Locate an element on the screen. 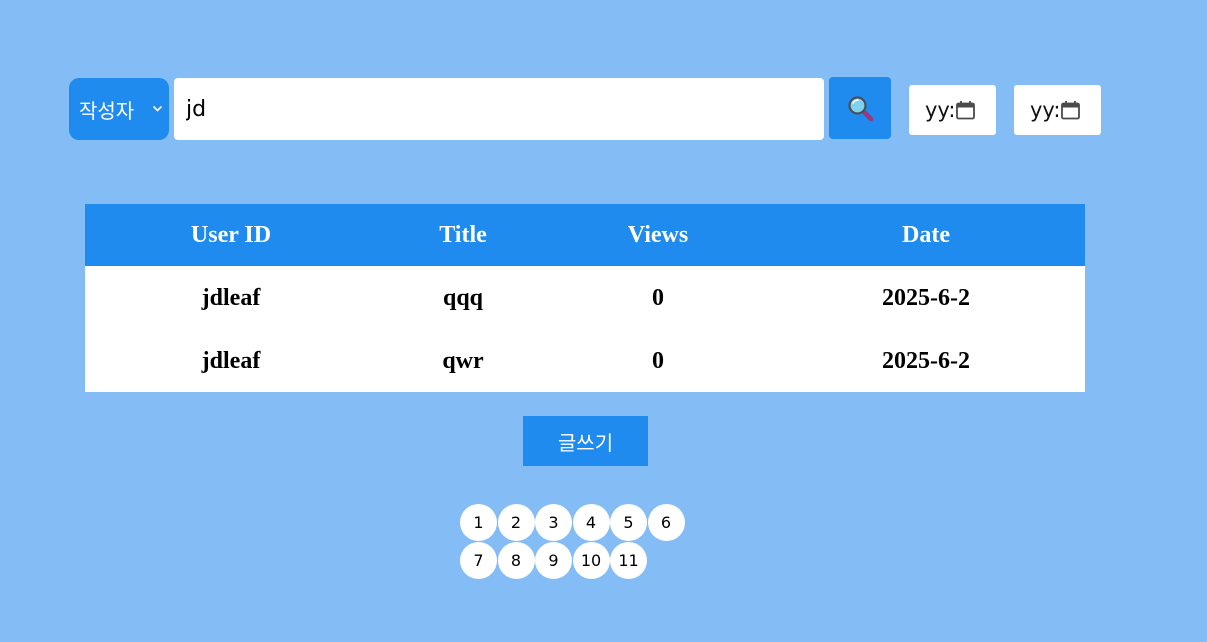 This screenshot has height=642, width=1207. date-to-text: yy: is located at coordinates (1044, 110).